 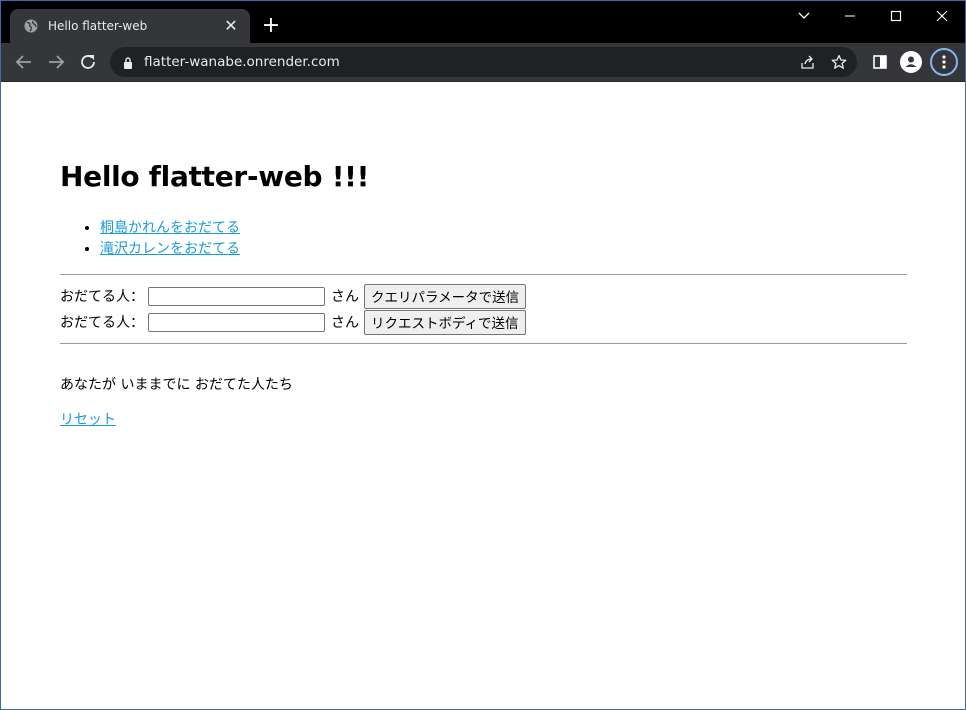 What do you see at coordinates (231, 26) in the screenshot?
I see `tab-close-icon: ✕` at bounding box center [231, 26].